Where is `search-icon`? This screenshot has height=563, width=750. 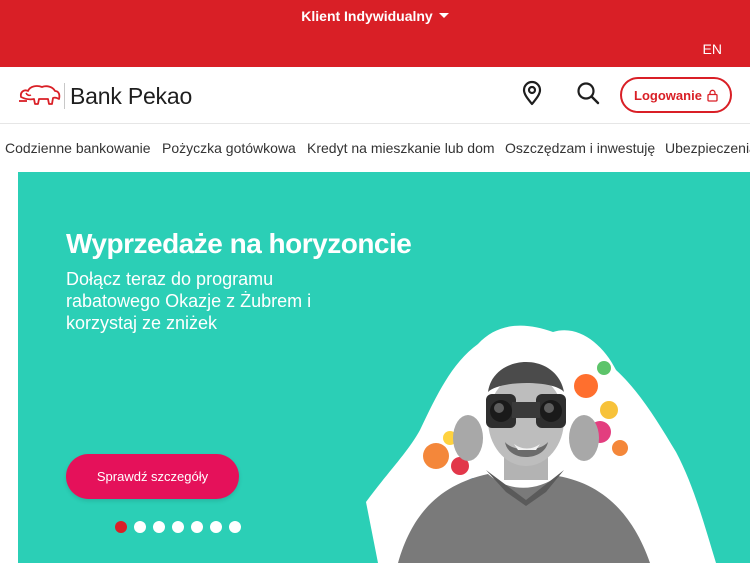
search-icon is located at coordinates (588, 93).